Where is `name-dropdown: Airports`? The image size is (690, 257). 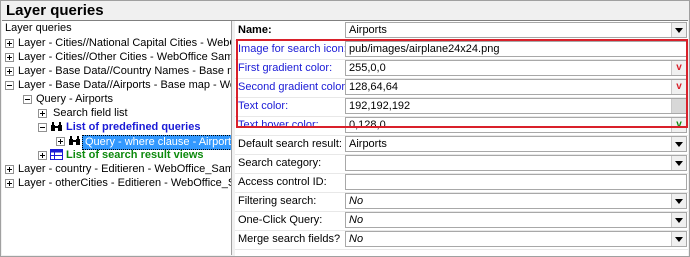 name-dropdown: Airports is located at coordinates (516, 30).